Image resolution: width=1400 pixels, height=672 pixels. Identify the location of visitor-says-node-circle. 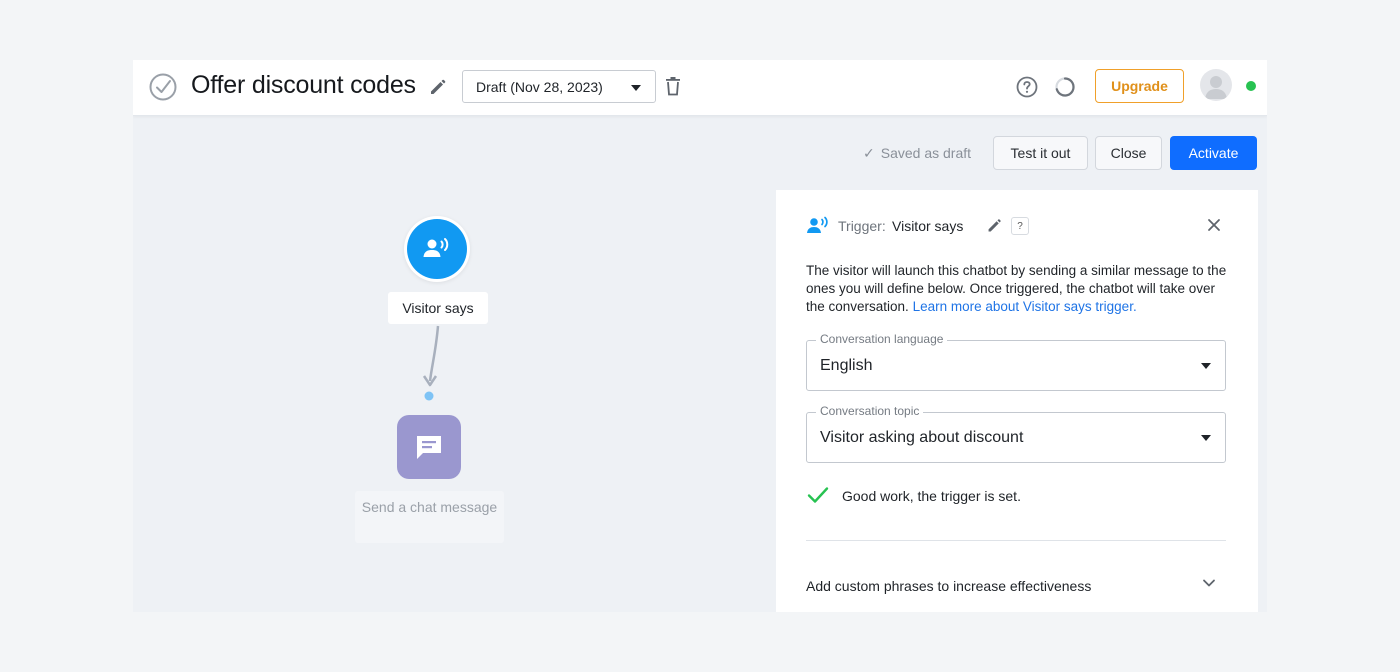
(437, 249).